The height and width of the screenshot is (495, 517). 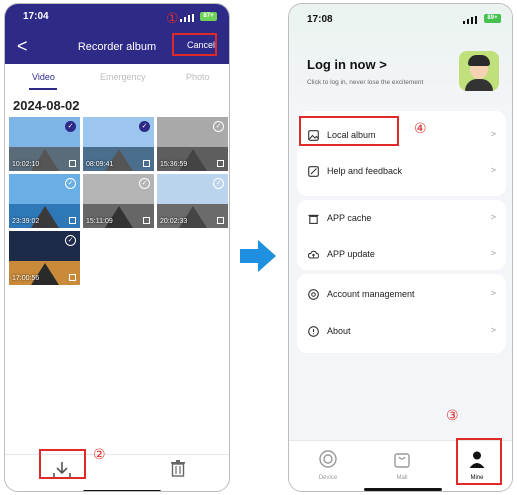 What do you see at coordinates (328, 478) in the screenshot?
I see `tab-label: Device` at bounding box center [328, 478].